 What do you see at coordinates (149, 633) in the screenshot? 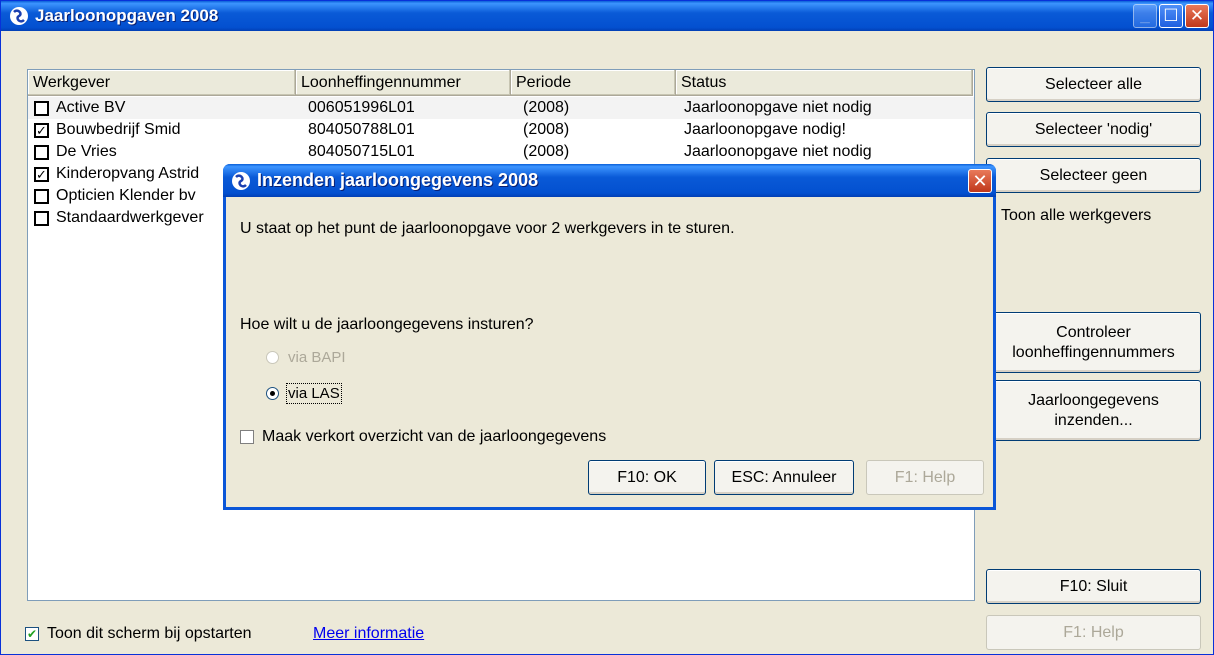
I see `show-at-startup-label: Toon dit scherm bij opstarten` at bounding box center [149, 633].